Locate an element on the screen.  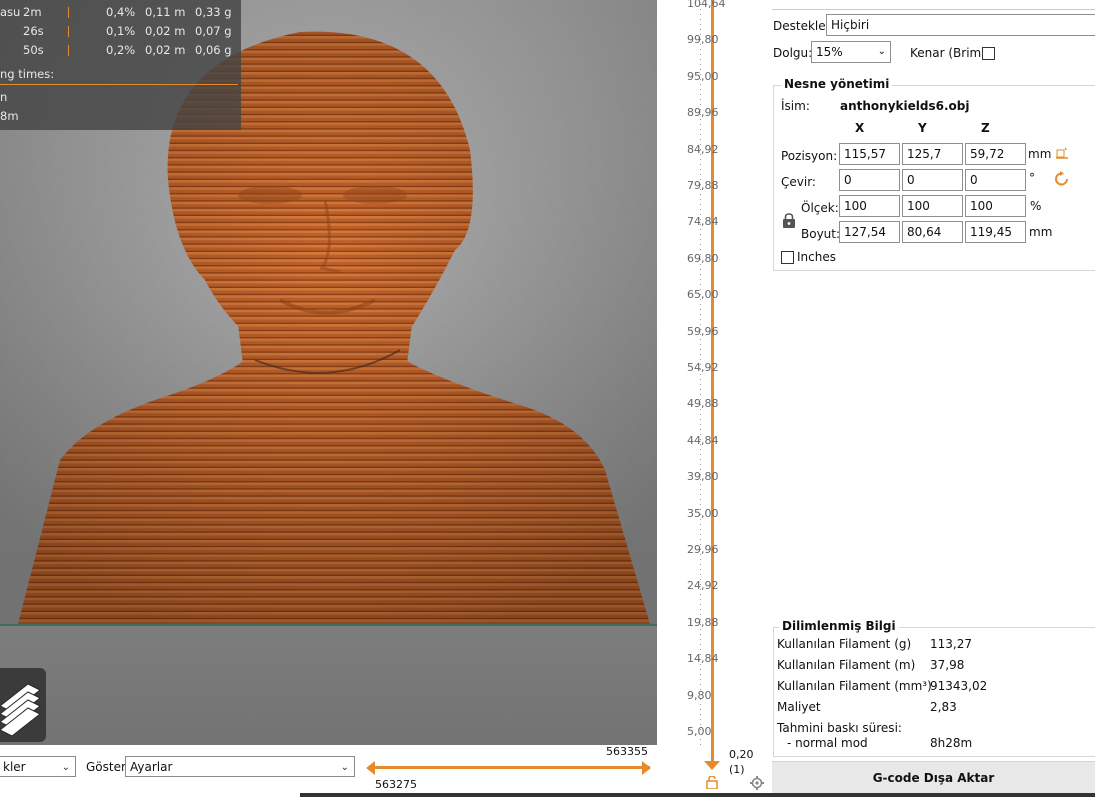
horizontal-slider-lower-thumb is located at coordinates (370, 768).